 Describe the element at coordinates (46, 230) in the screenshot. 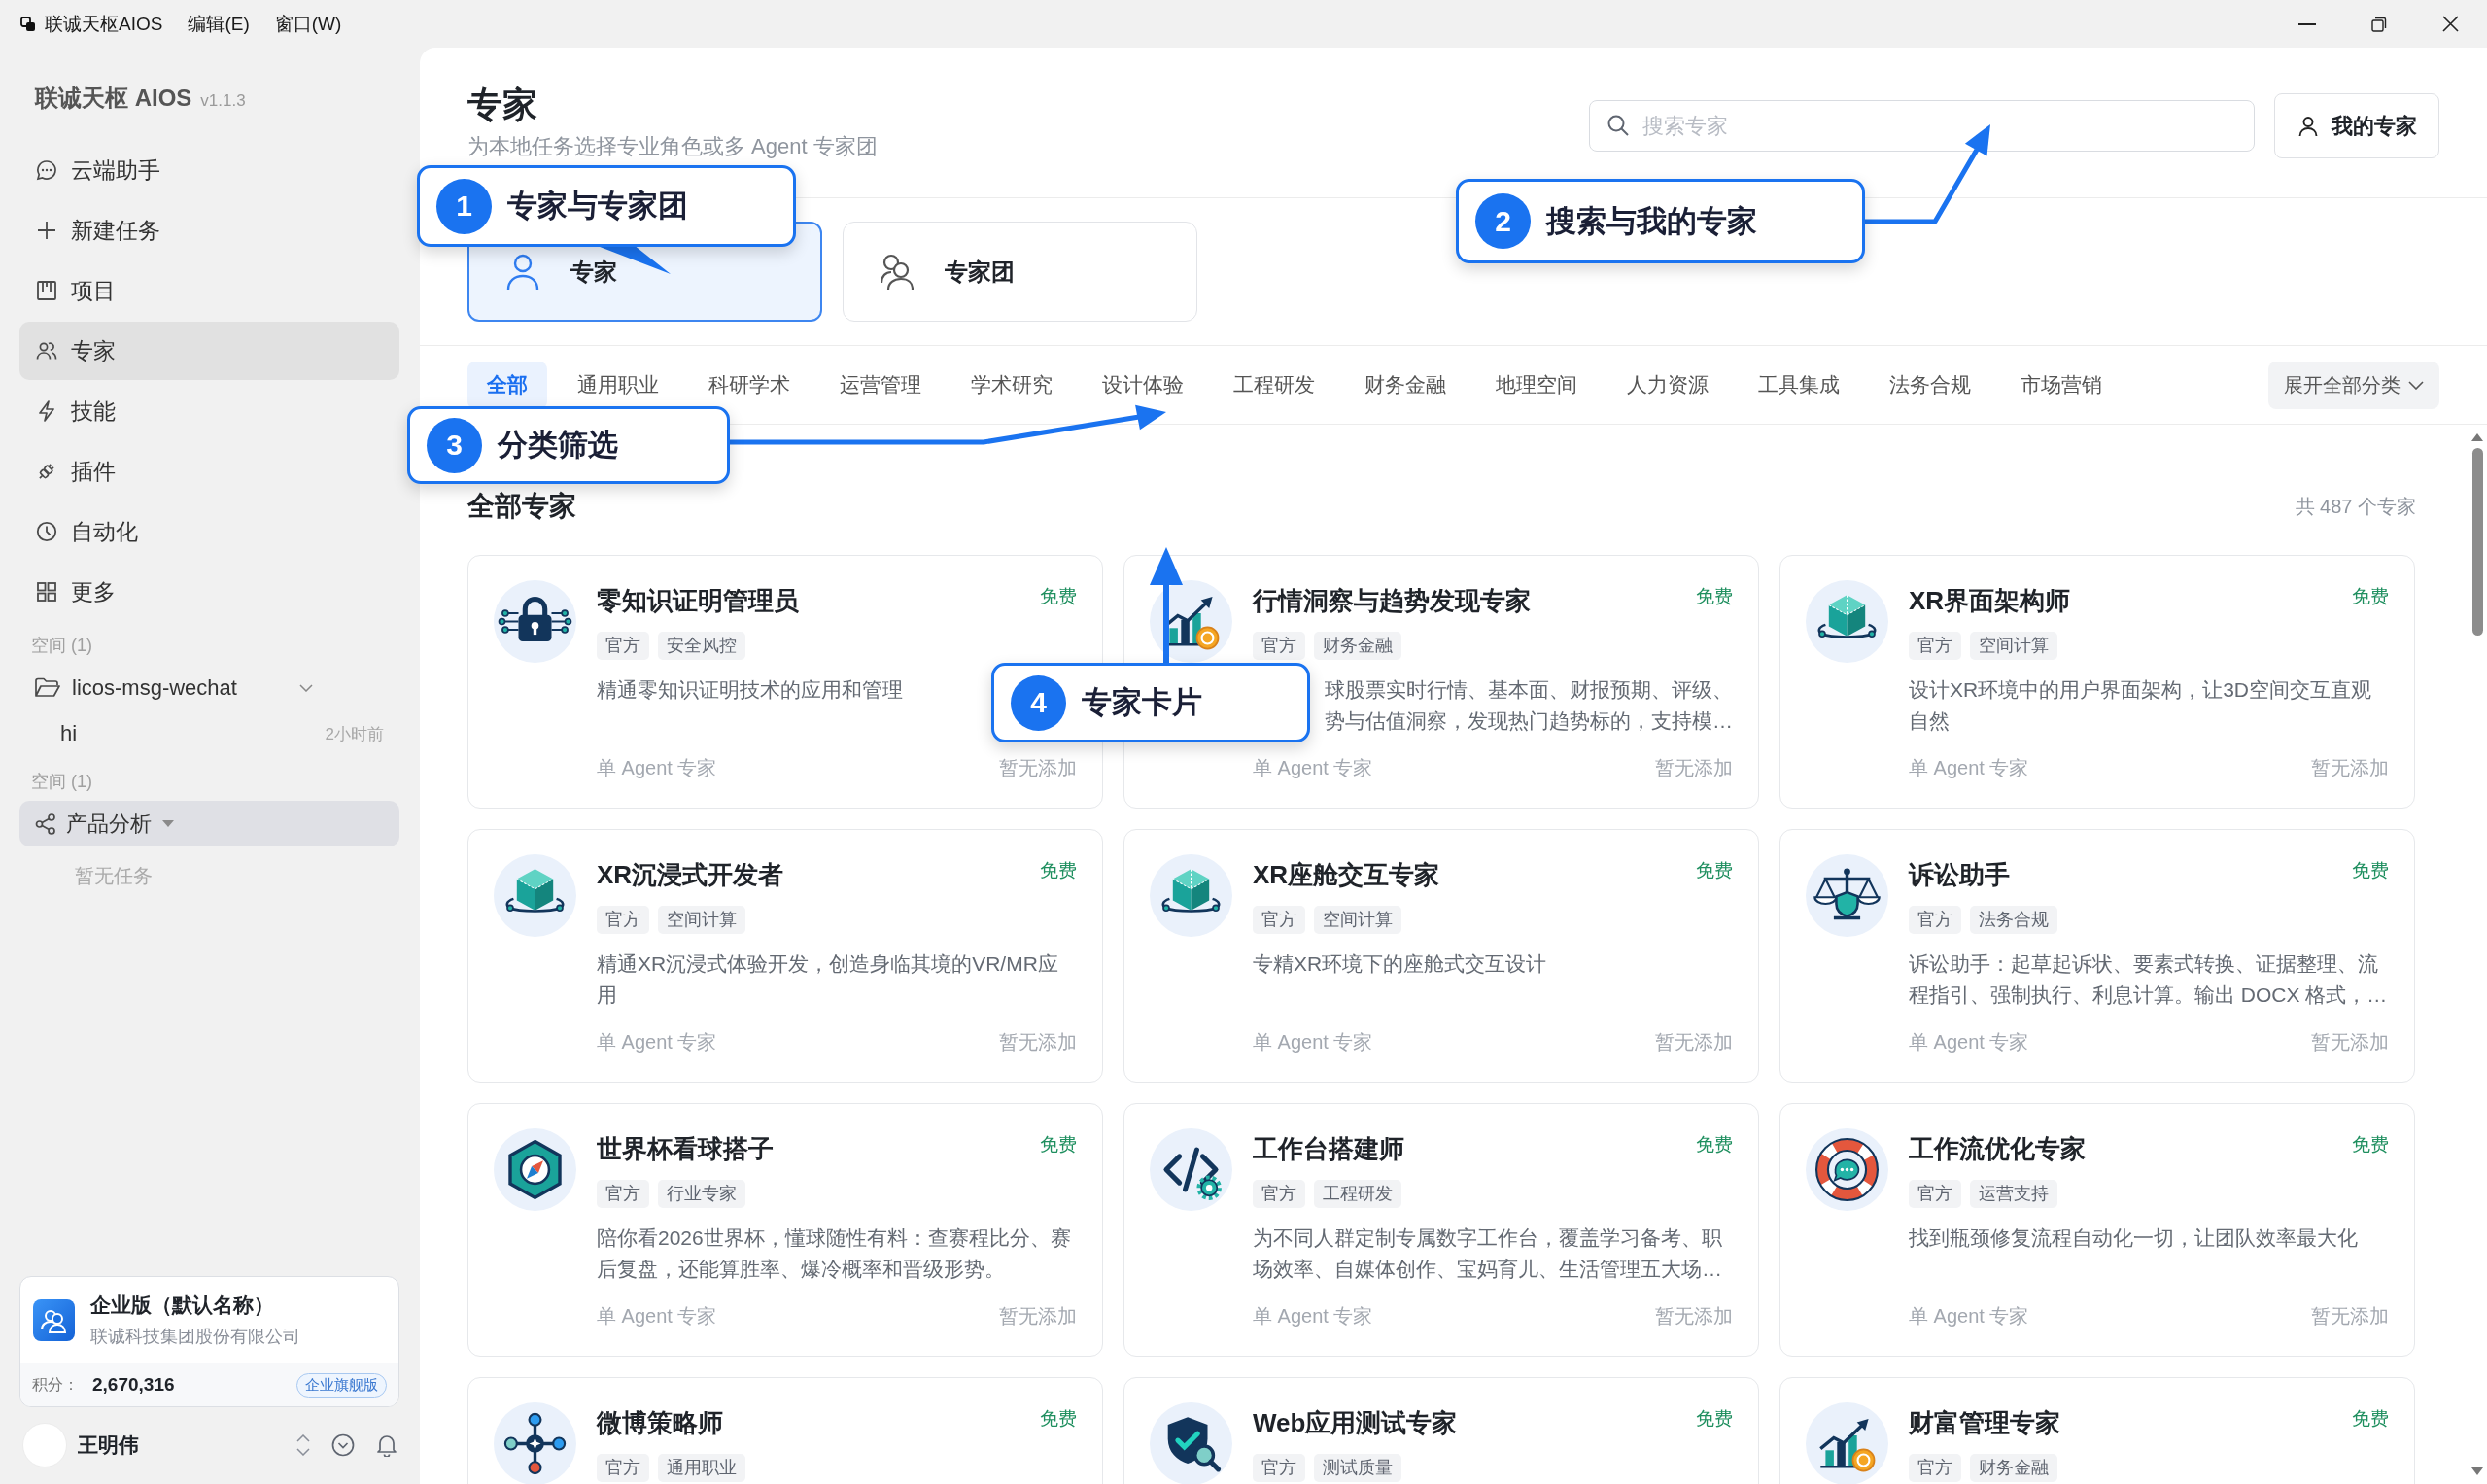

I see `plus-icon` at that location.